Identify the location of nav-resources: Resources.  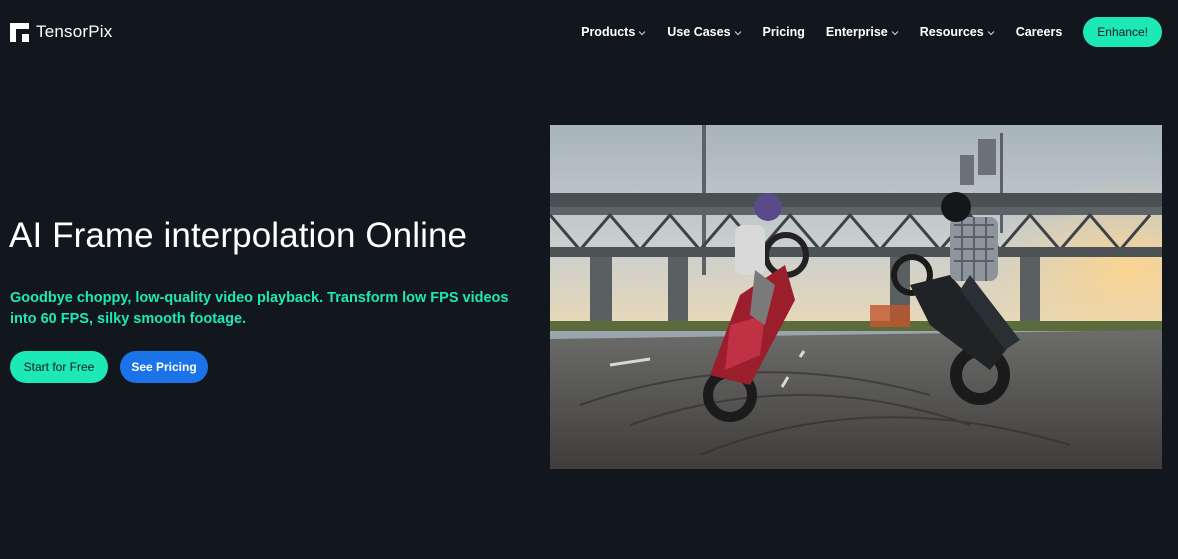
(957, 32).